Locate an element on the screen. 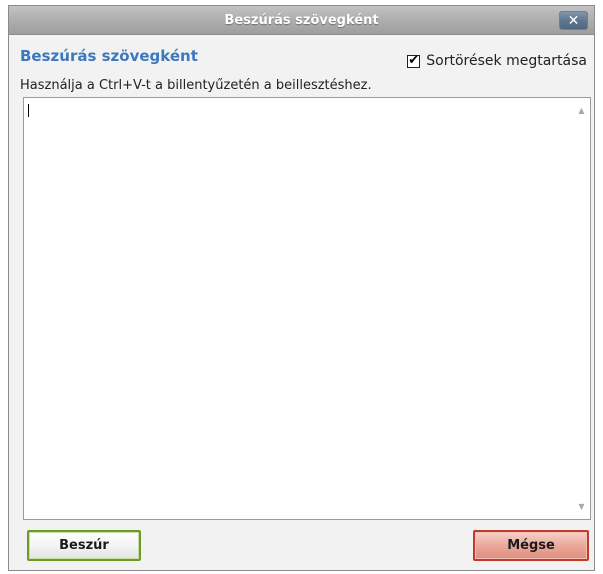 This screenshot has height=574, width=603. dialog-titlebar: Beszúrás szövegként ✕ is located at coordinates (301, 20).